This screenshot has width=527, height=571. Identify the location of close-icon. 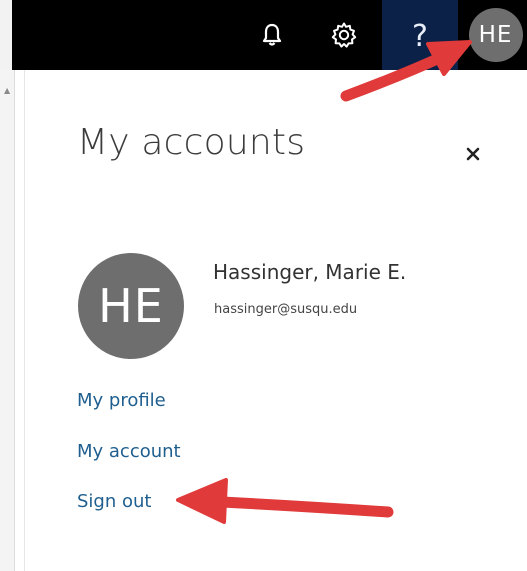
(473, 154).